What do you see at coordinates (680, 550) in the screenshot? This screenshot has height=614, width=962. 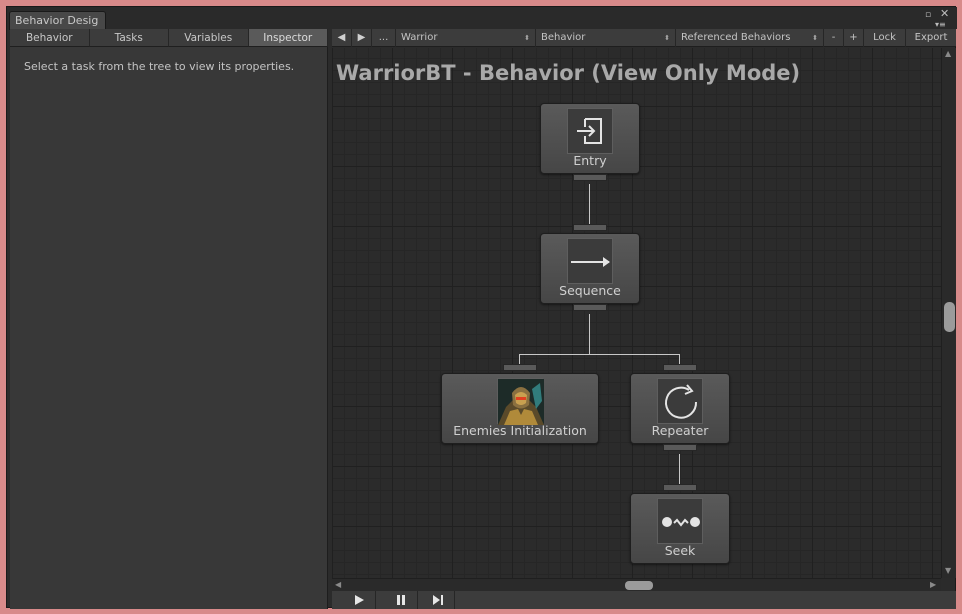 I see `node-label: Seek` at bounding box center [680, 550].